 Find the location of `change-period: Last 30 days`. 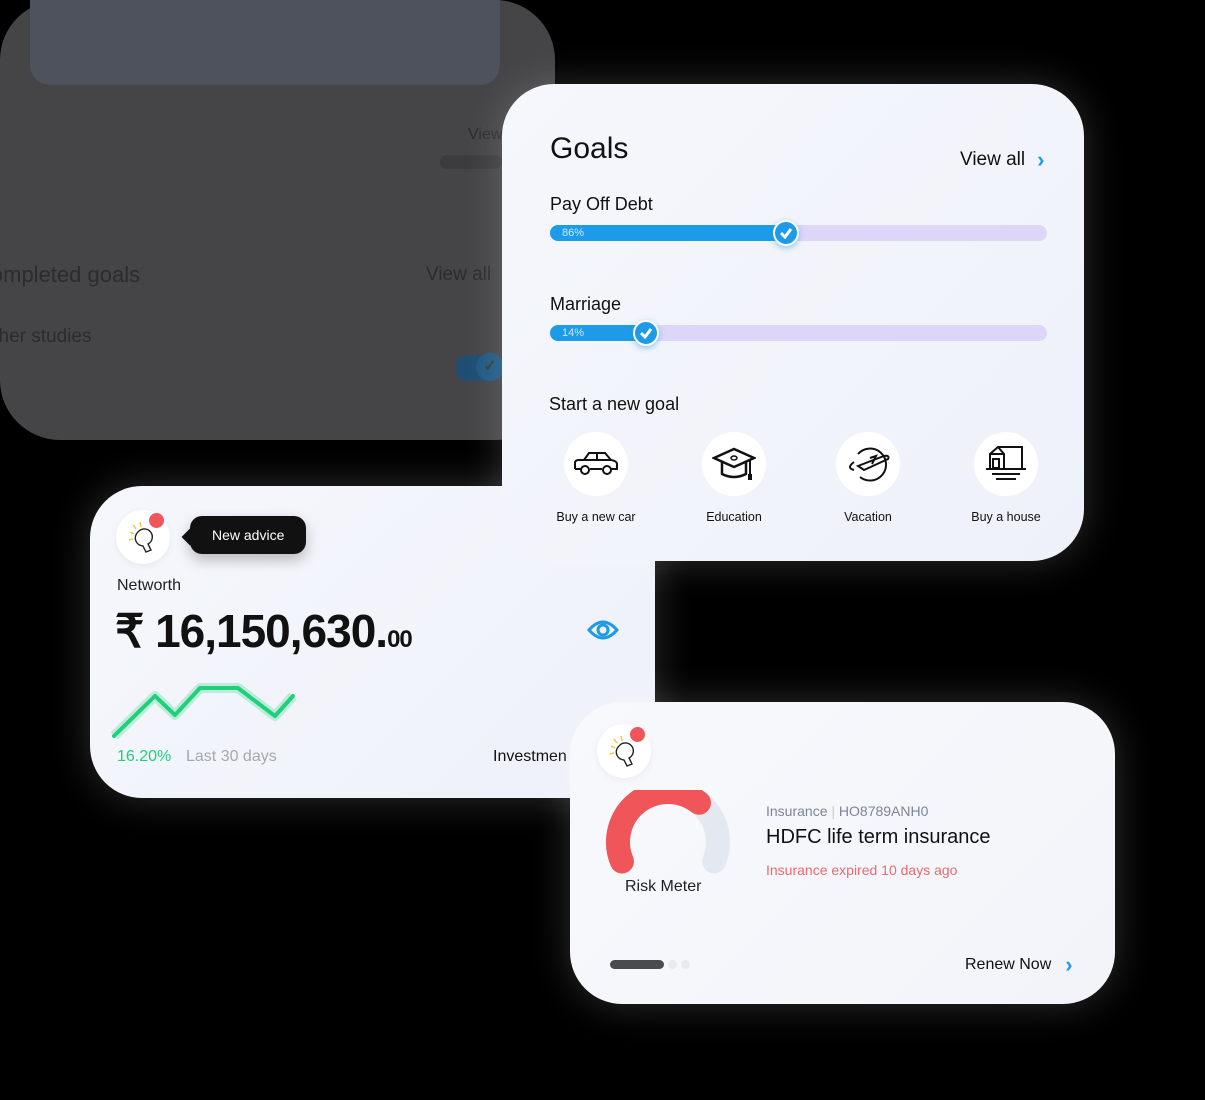

change-period: Last 30 days is located at coordinates (231, 756).